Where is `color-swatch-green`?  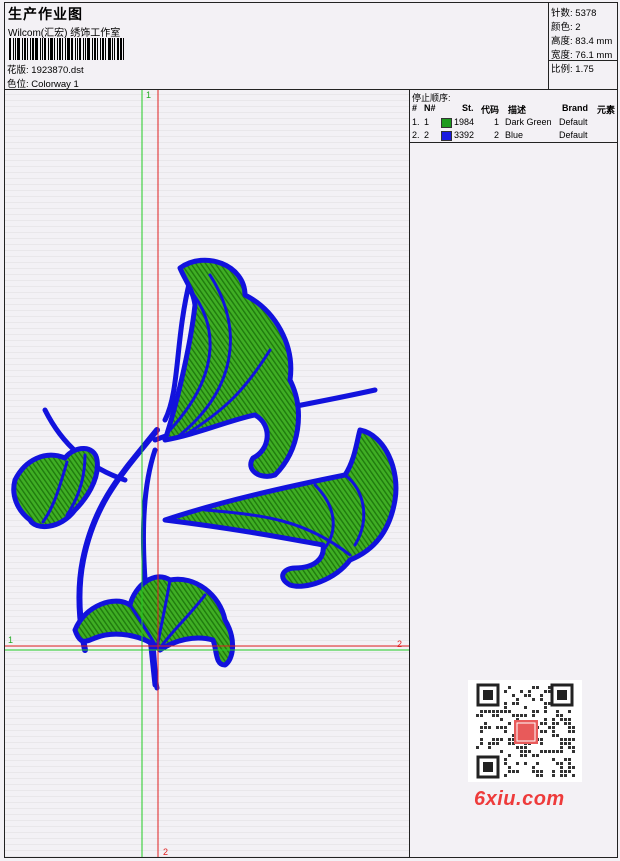 color-swatch-green is located at coordinates (446, 123).